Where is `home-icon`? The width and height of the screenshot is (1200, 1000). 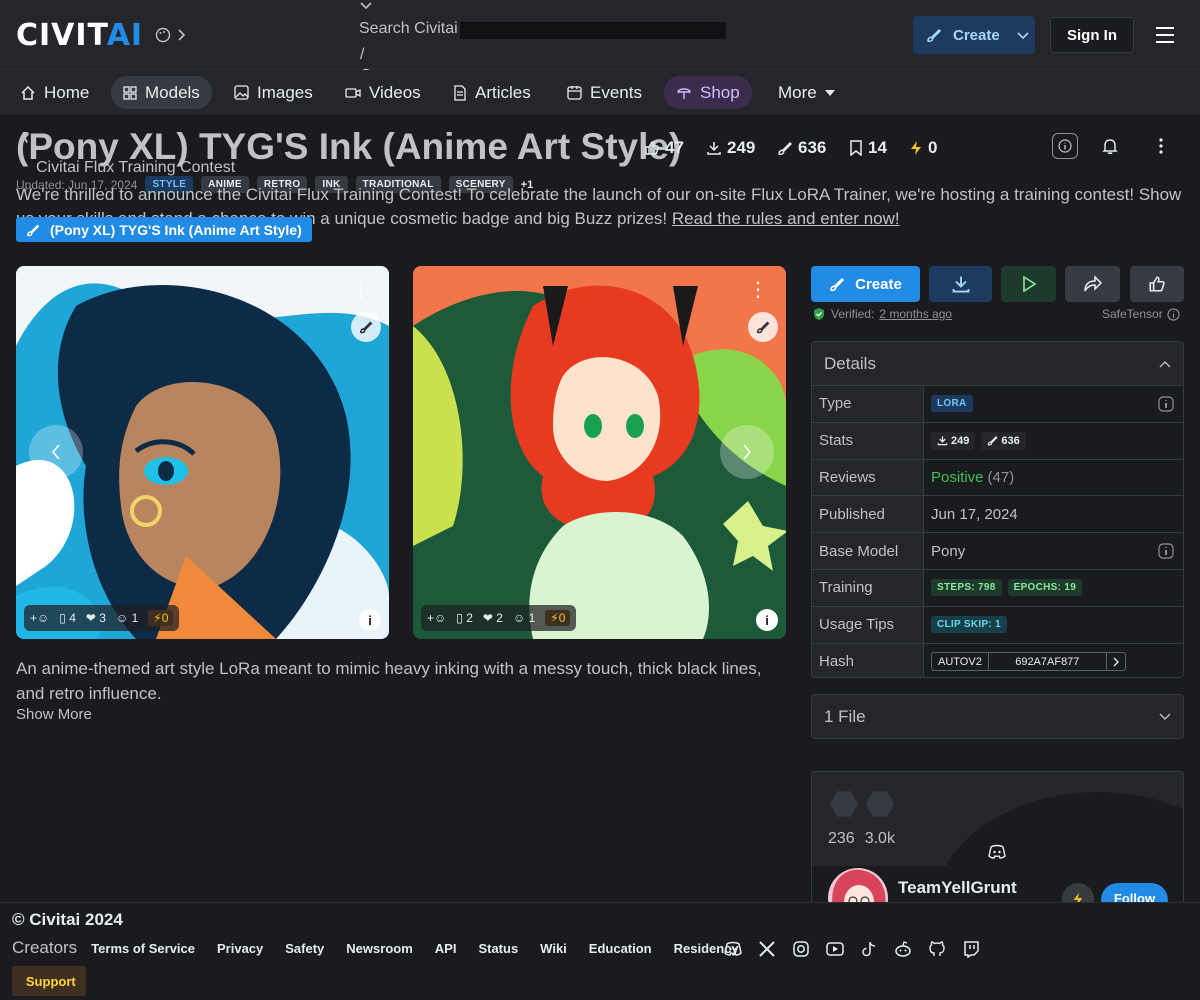 home-icon is located at coordinates (28, 92).